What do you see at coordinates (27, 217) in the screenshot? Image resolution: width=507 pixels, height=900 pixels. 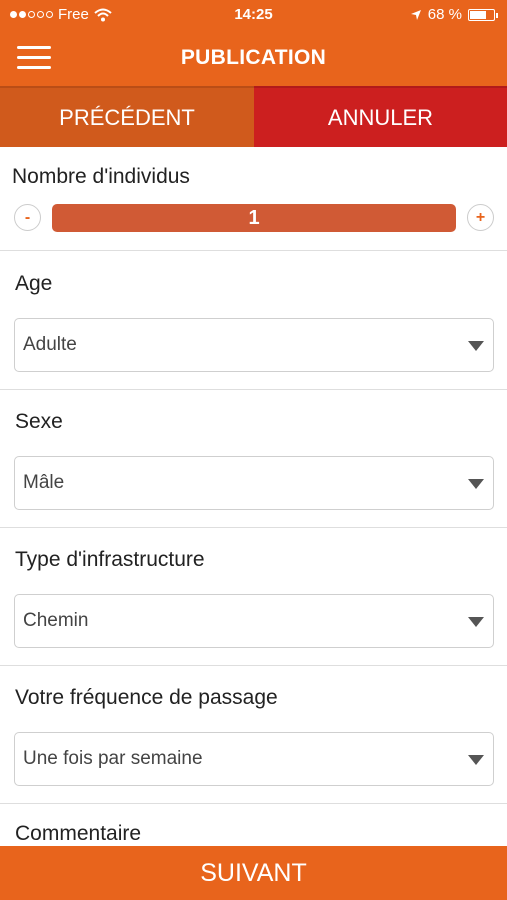 I see `decrement-button: -` at bounding box center [27, 217].